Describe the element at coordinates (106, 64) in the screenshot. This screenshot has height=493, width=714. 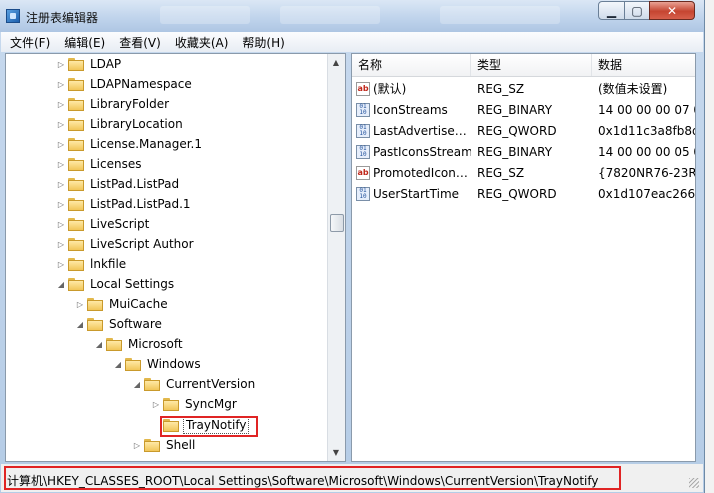
I see `tree-node-label: LDAP` at that location.